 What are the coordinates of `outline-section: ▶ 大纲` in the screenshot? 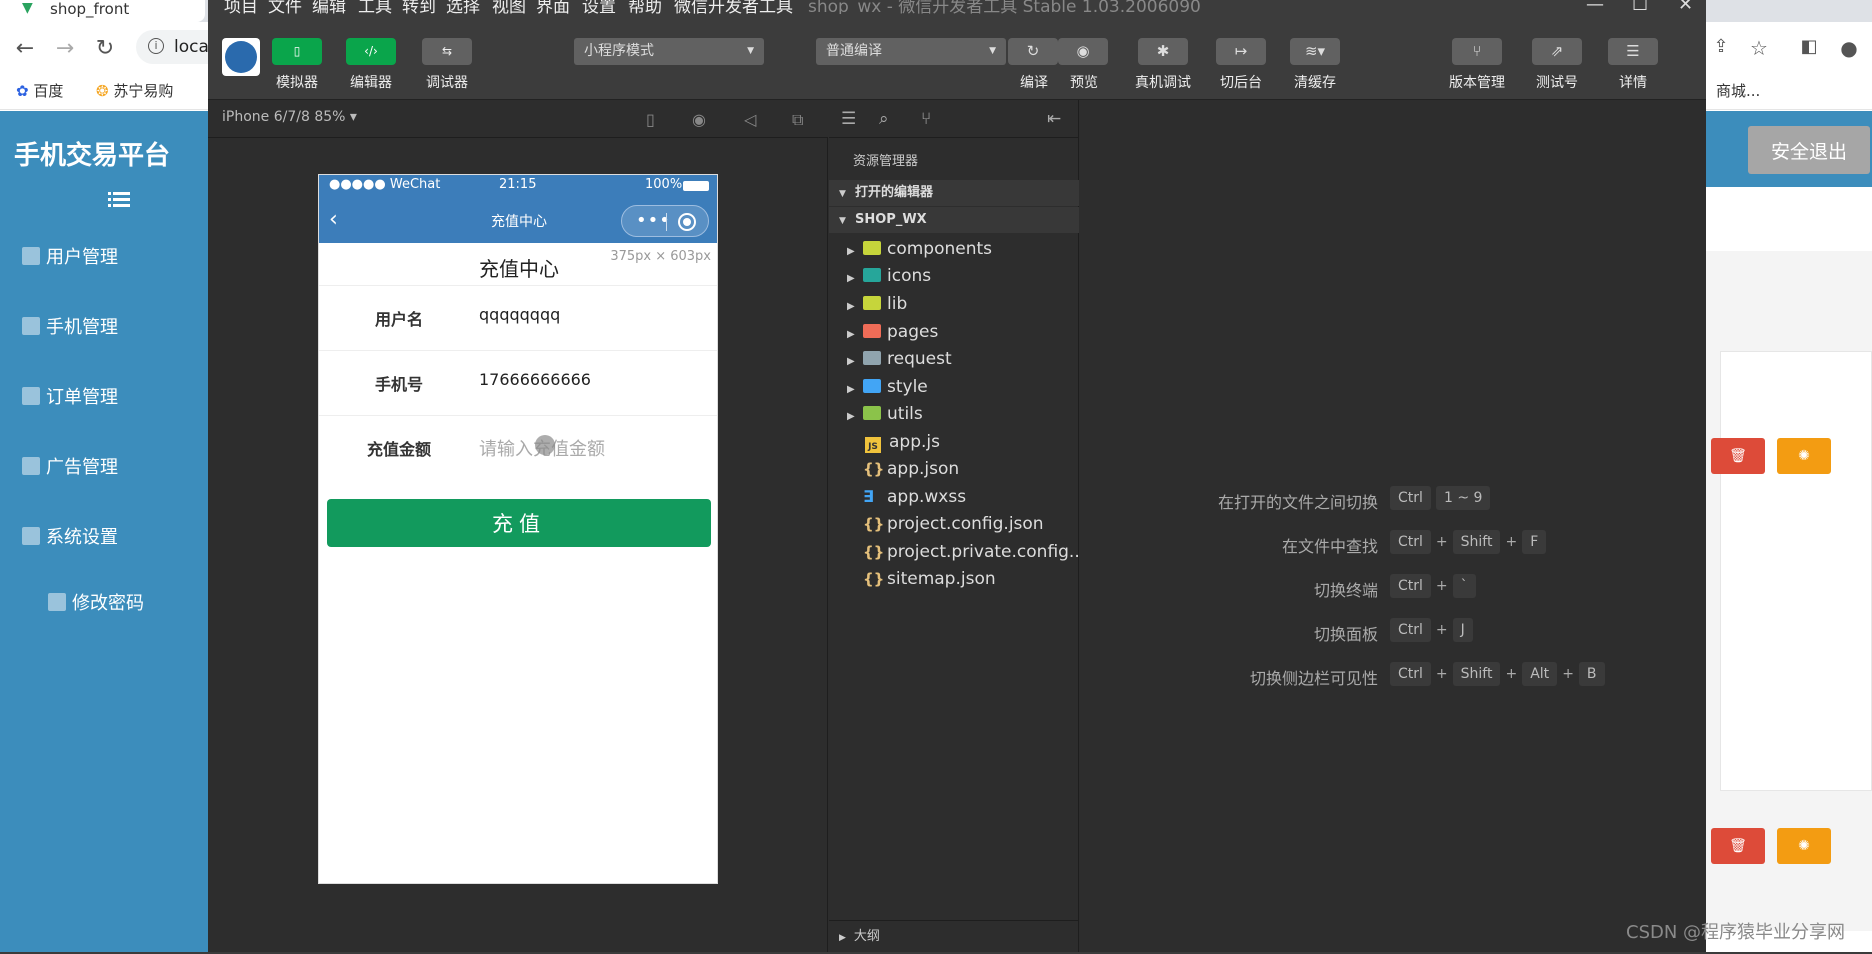 It's located at (954, 936).